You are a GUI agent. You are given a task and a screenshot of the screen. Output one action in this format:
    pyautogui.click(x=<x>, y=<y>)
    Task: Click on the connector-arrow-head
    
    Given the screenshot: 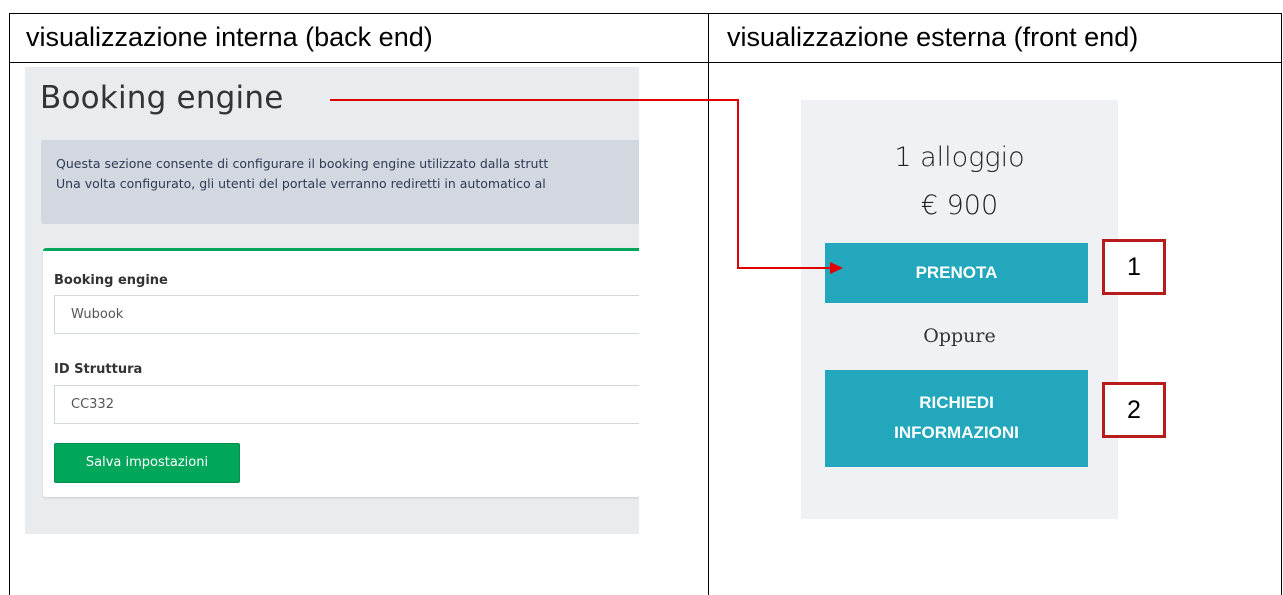 What is the action you would take?
    pyautogui.click(x=836, y=268)
    